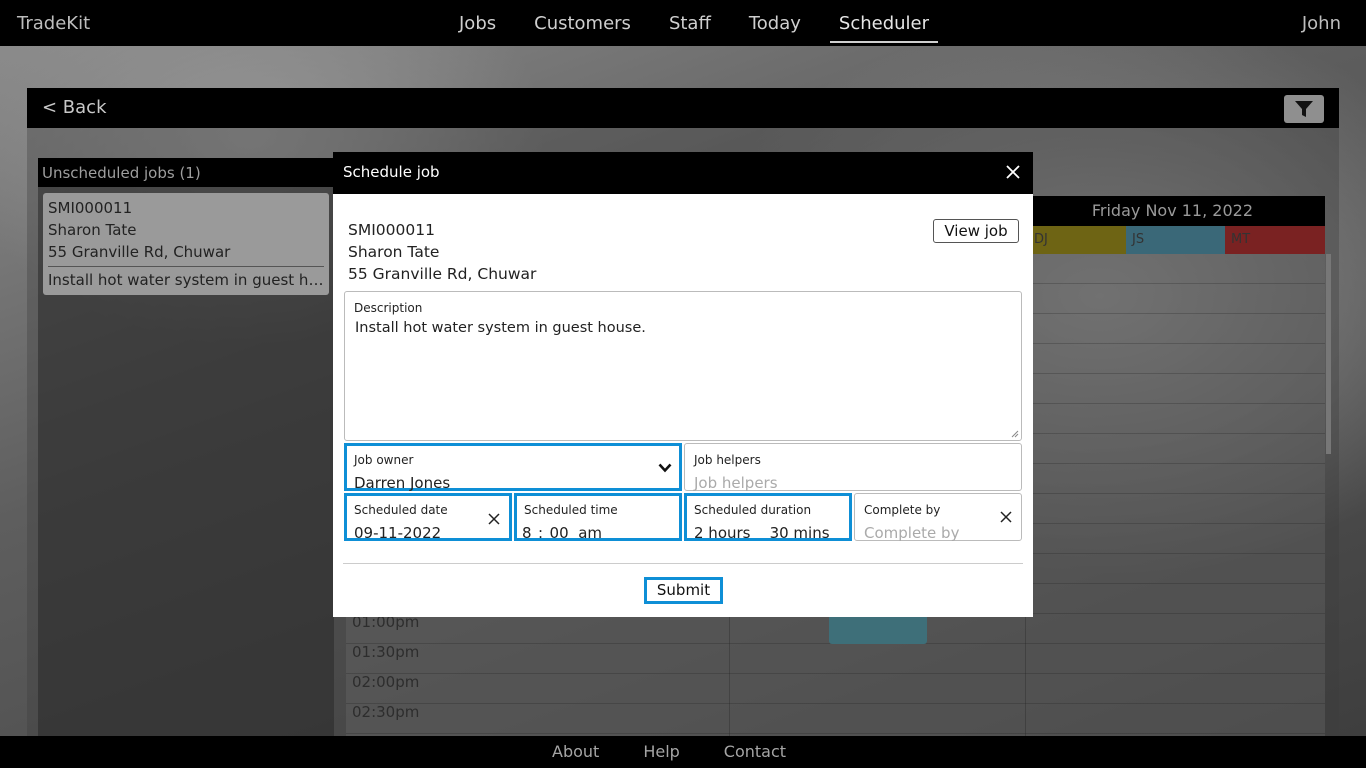 The width and height of the screenshot is (1366, 768). I want to click on scheduled-duration-input: Scheduled duration 2 hours 30 mins, so click(768, 517).